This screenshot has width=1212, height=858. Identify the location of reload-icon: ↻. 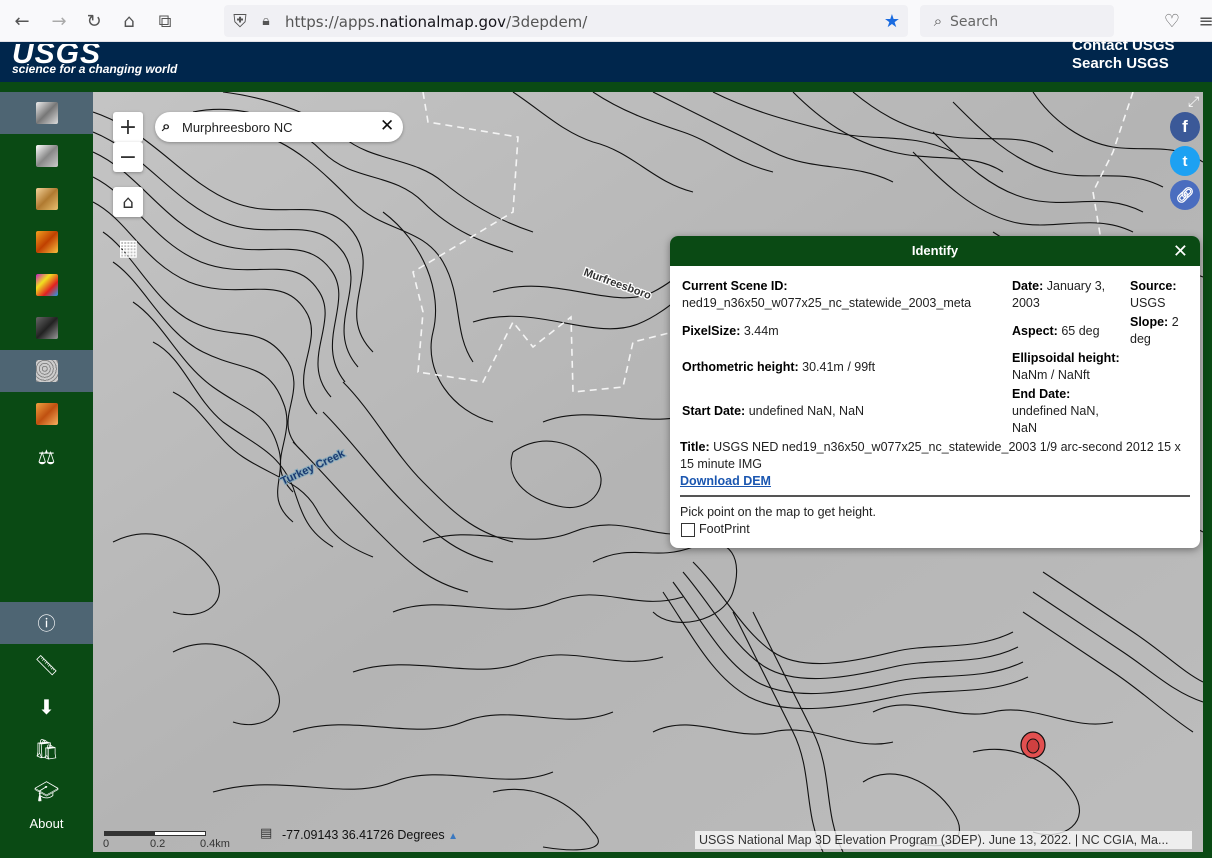
(94, 21).